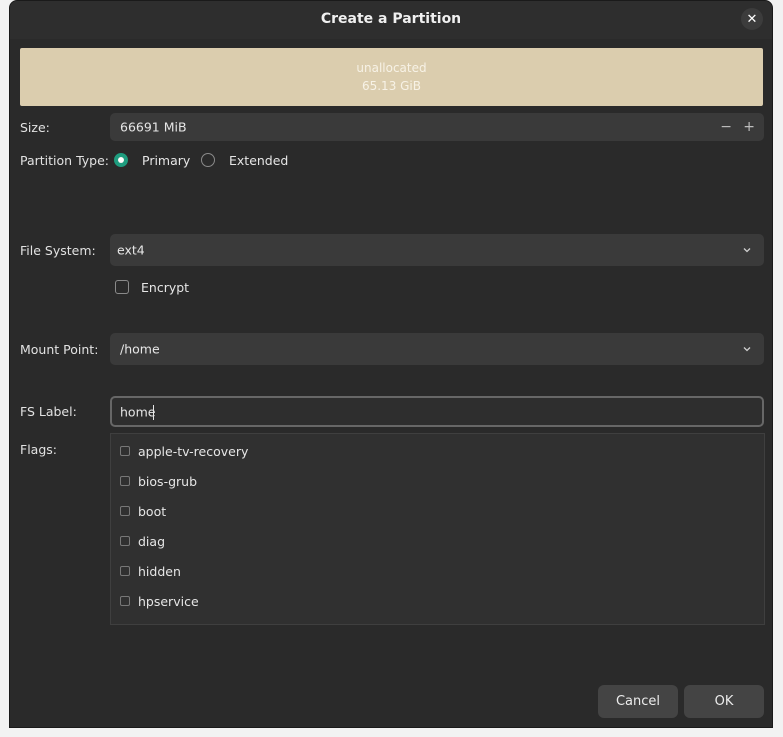  What do you see at coordinates (121, 160) in the screenshot?
I see `primary-radio` at bounding box center [121, 160].